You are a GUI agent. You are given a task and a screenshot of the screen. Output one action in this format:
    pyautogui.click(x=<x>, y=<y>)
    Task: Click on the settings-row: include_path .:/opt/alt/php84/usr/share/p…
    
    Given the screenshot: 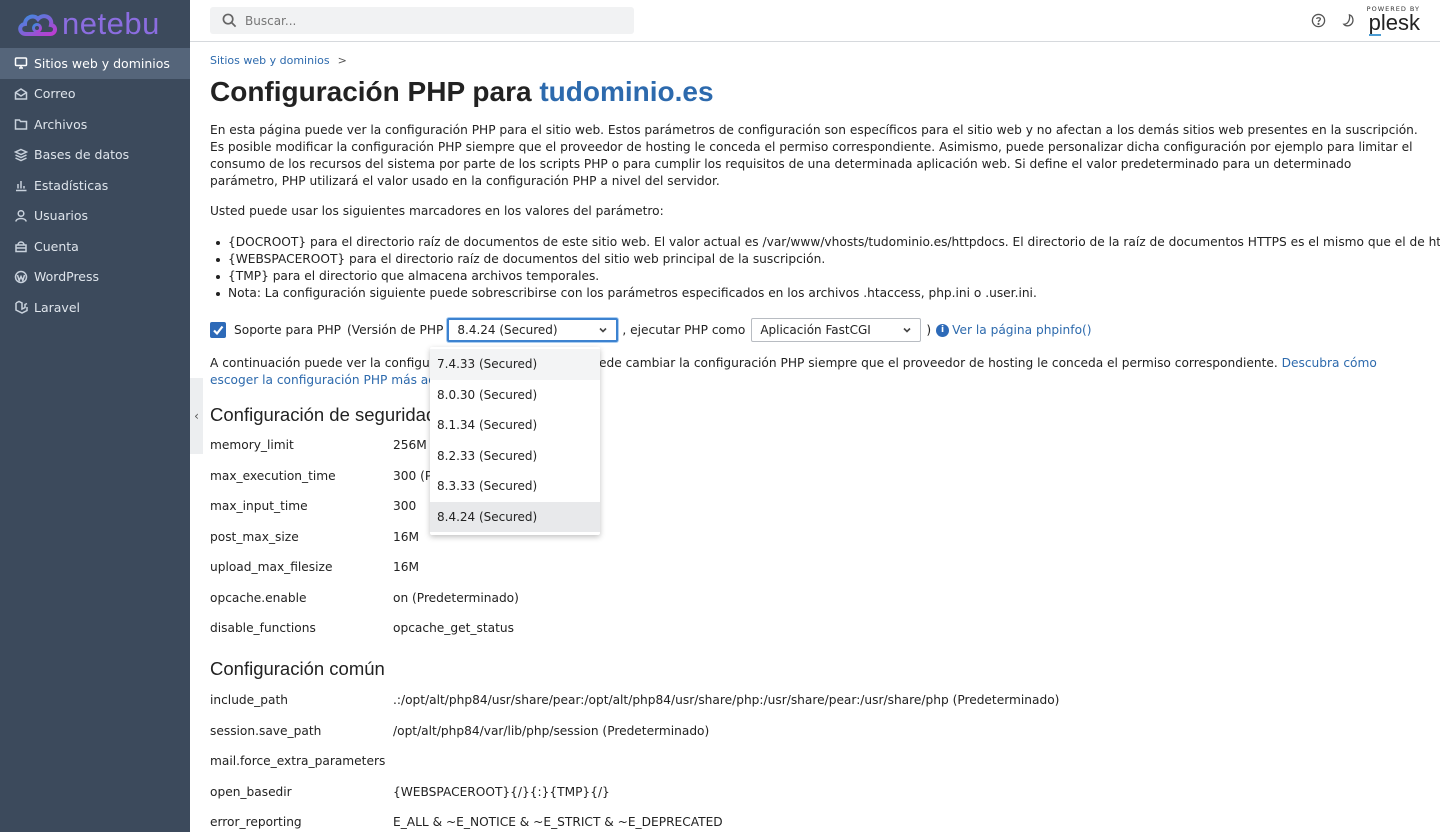 What is the action you would take?
    pyautogui.click(x=634, y=700)
    